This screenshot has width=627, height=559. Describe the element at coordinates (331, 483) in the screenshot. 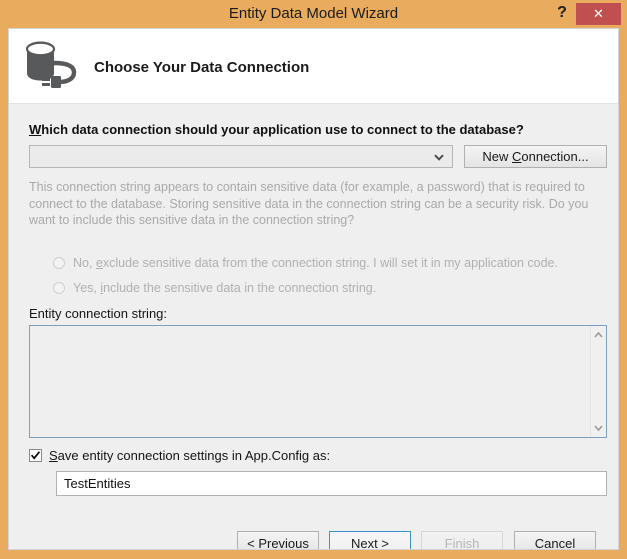

I see `app-config-name-input` at that location.